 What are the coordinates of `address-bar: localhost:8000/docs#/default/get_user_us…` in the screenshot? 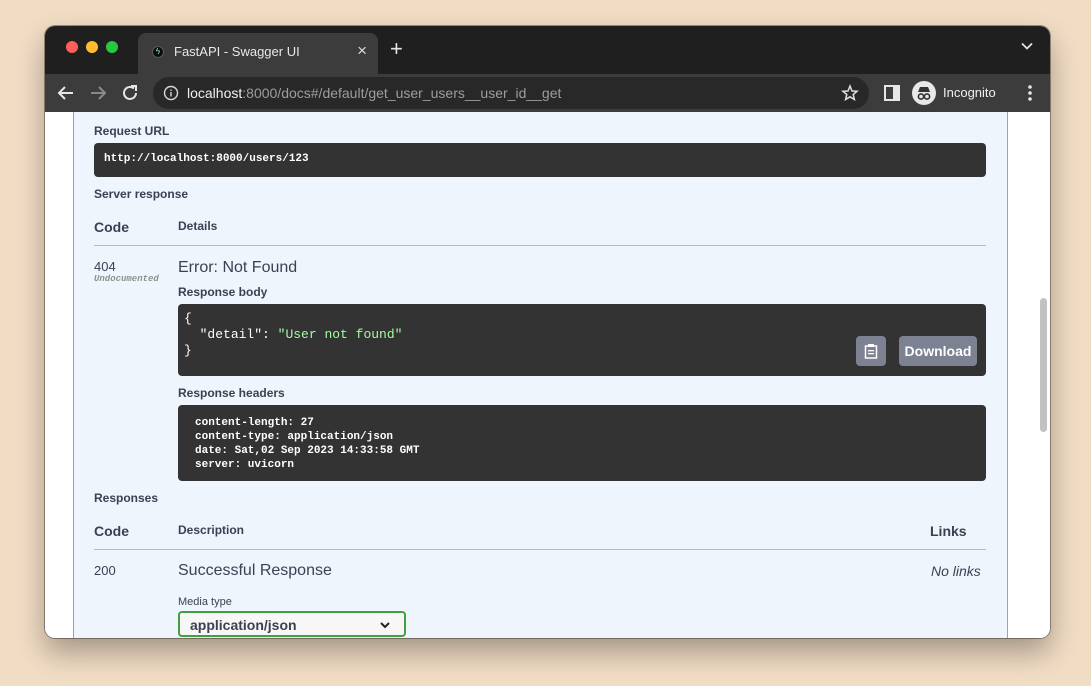 It's located at (511, 93).